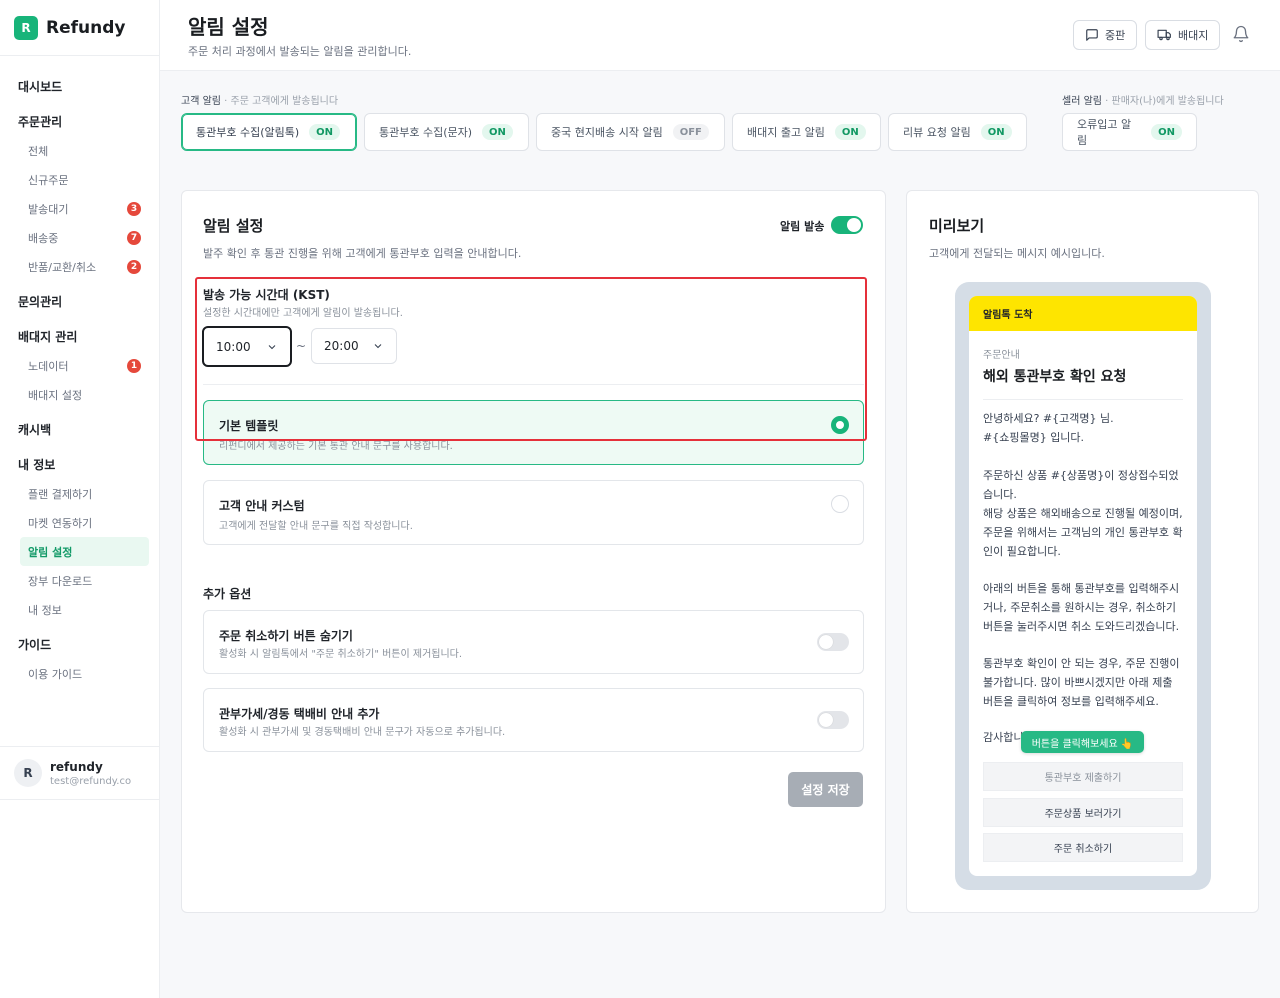  I want to click on sidebar-item-all: 전체, so click(79, 150).